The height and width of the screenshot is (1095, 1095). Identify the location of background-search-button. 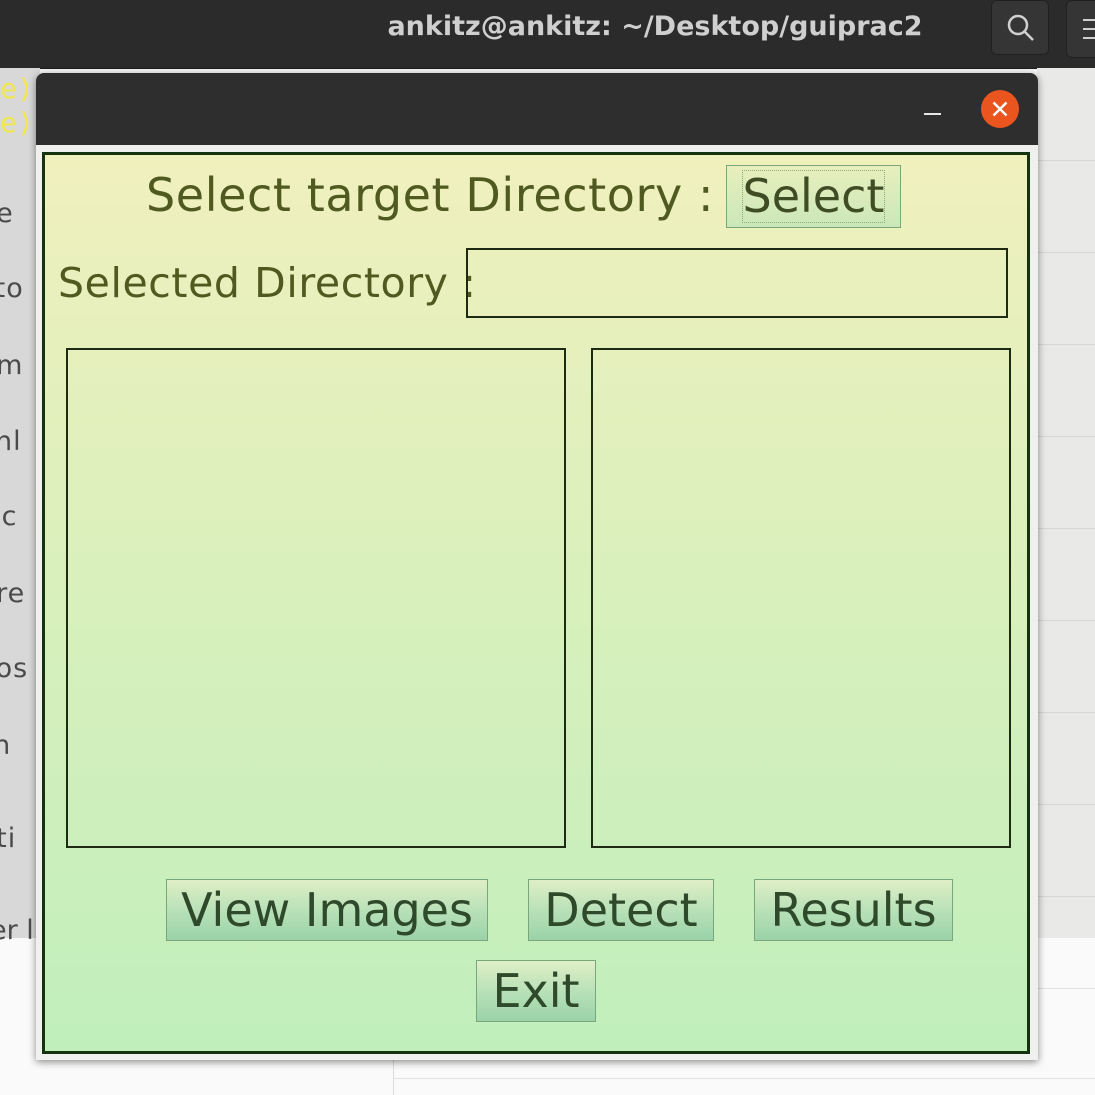
(1020, 27).